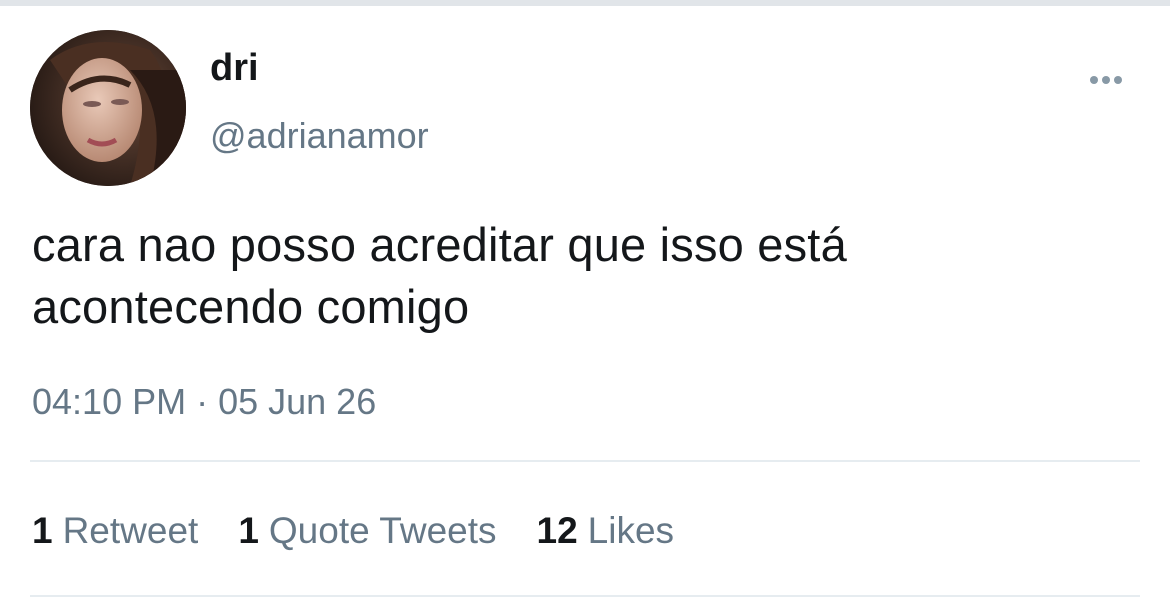 The height and width of the screenshot is (597, 1170). I want to click on more-horizontal-icon, so click(1094, 80).